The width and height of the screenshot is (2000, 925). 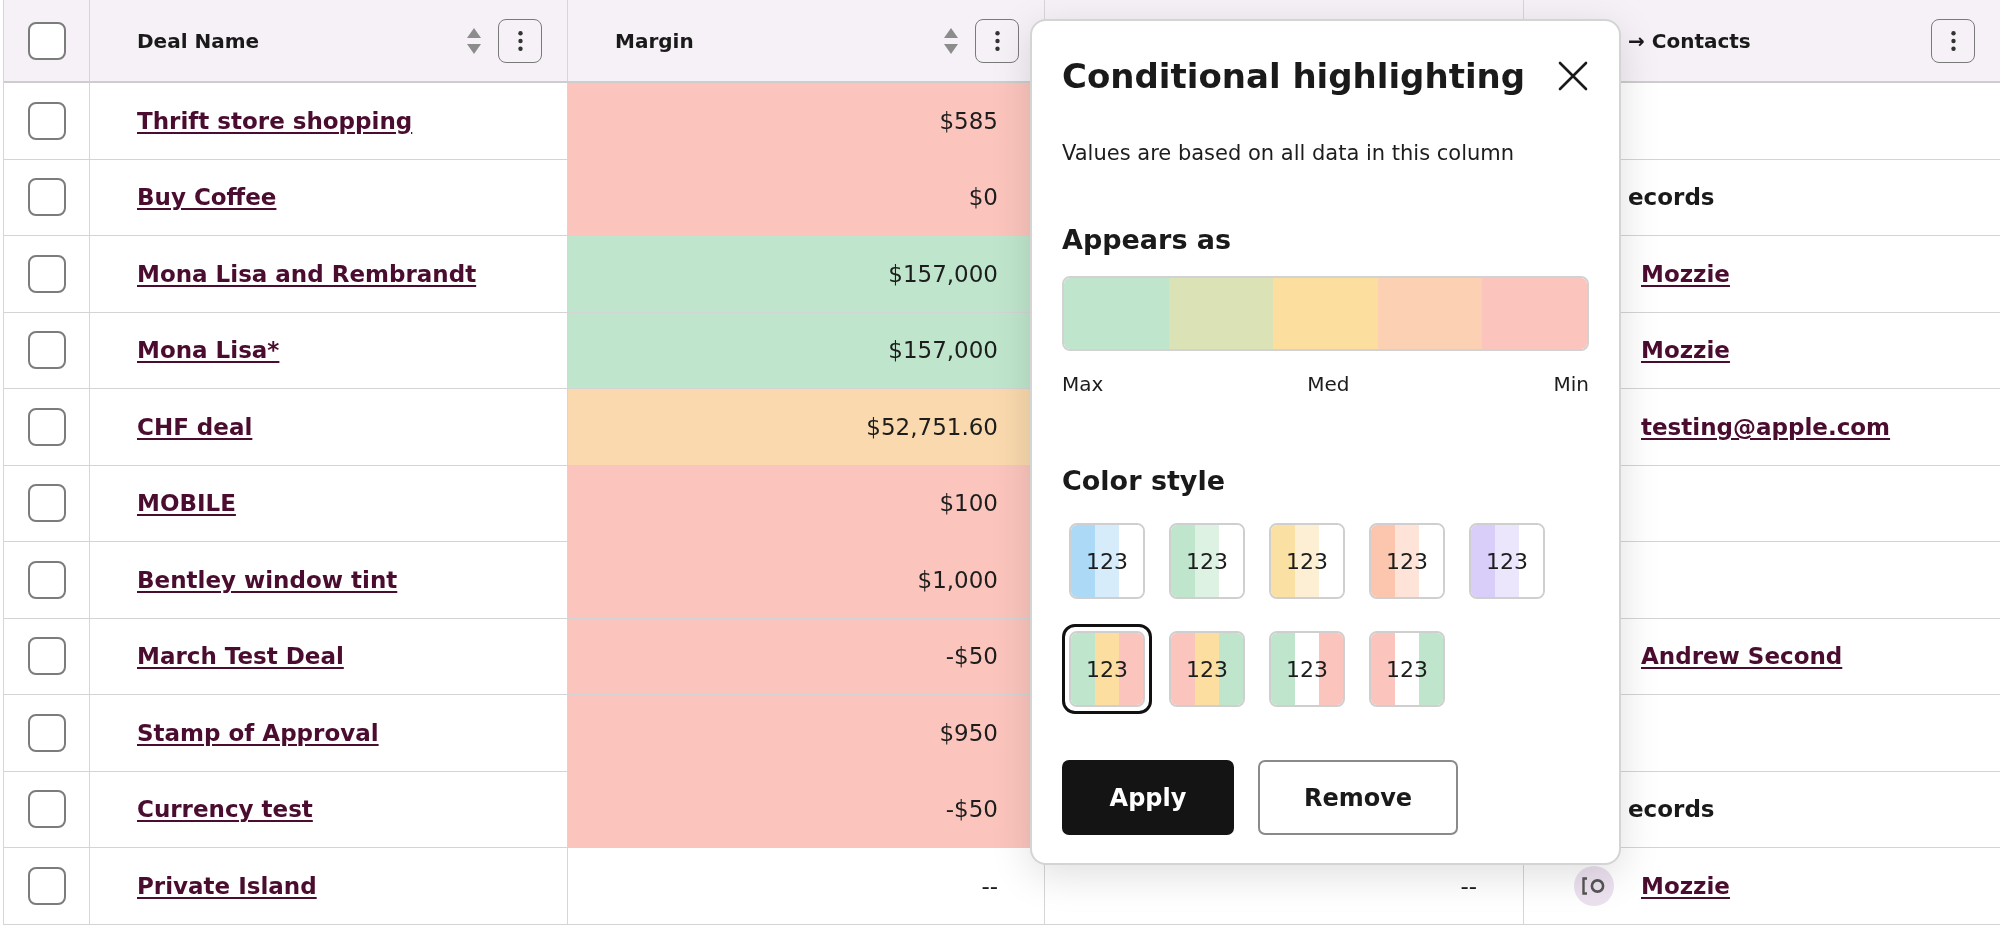 What do you see at coordinates (307, 273) in the screenshot?
I see `deal-link: Mona Lisa and Rembrandt` at bounding box center [307, 273].